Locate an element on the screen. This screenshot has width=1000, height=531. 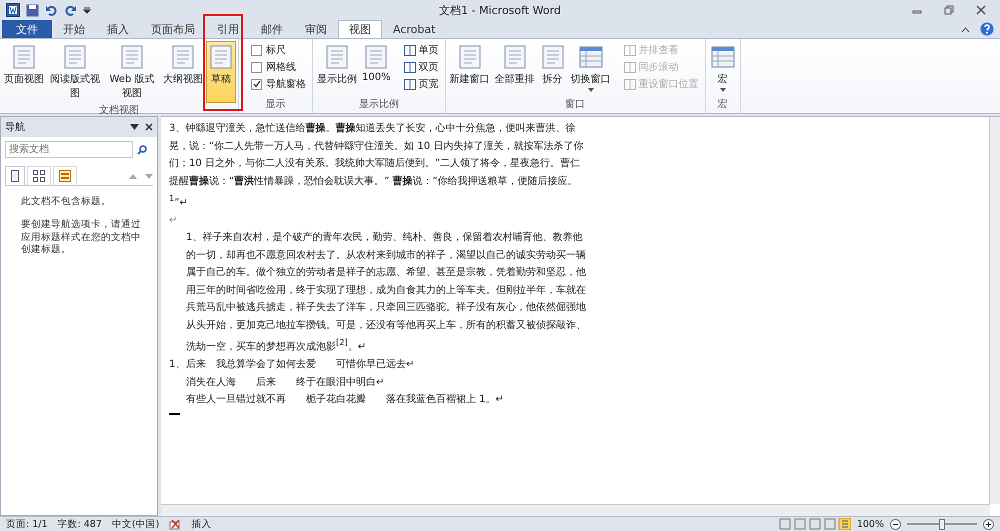
lyric-line: 后来 我总算学会了如何去爱 可惜你早已远去↵ is located at coordinates (300, 365).